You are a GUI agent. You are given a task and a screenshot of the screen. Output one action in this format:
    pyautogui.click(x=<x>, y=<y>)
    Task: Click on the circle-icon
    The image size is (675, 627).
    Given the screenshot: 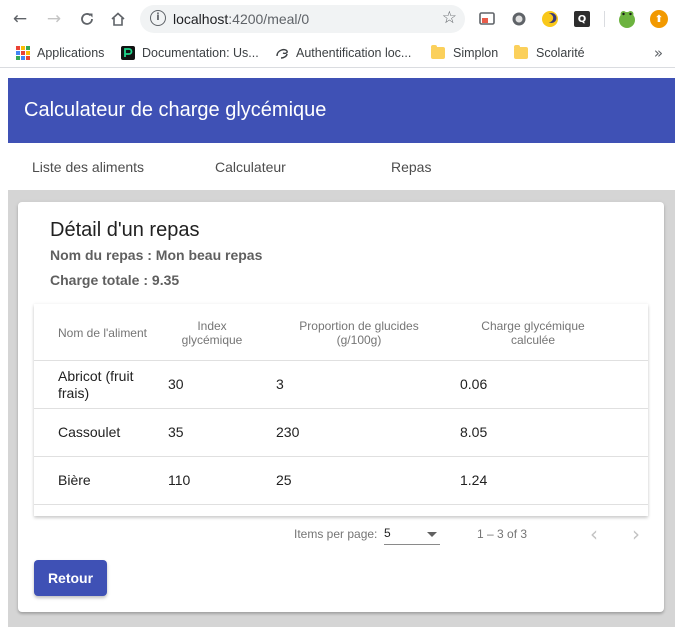 What is the action you would take?
    pyautogui.click(x=519, y=19)
    